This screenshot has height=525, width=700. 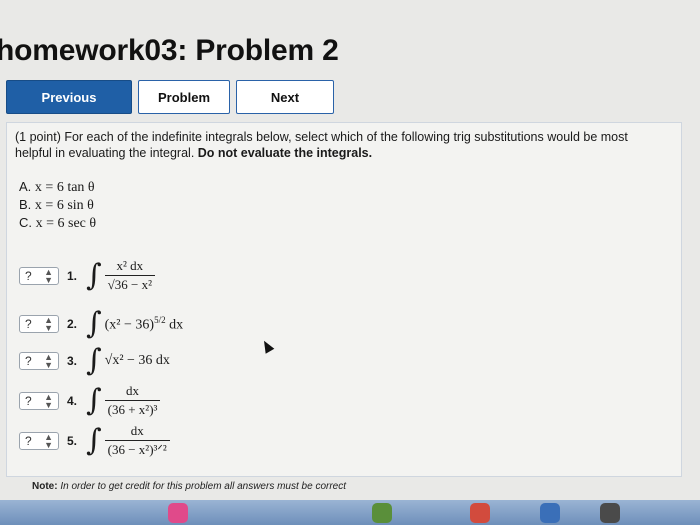 I want to click on integrand: dx (36 − x²)³ᐟ², so click(x=137, y=440).